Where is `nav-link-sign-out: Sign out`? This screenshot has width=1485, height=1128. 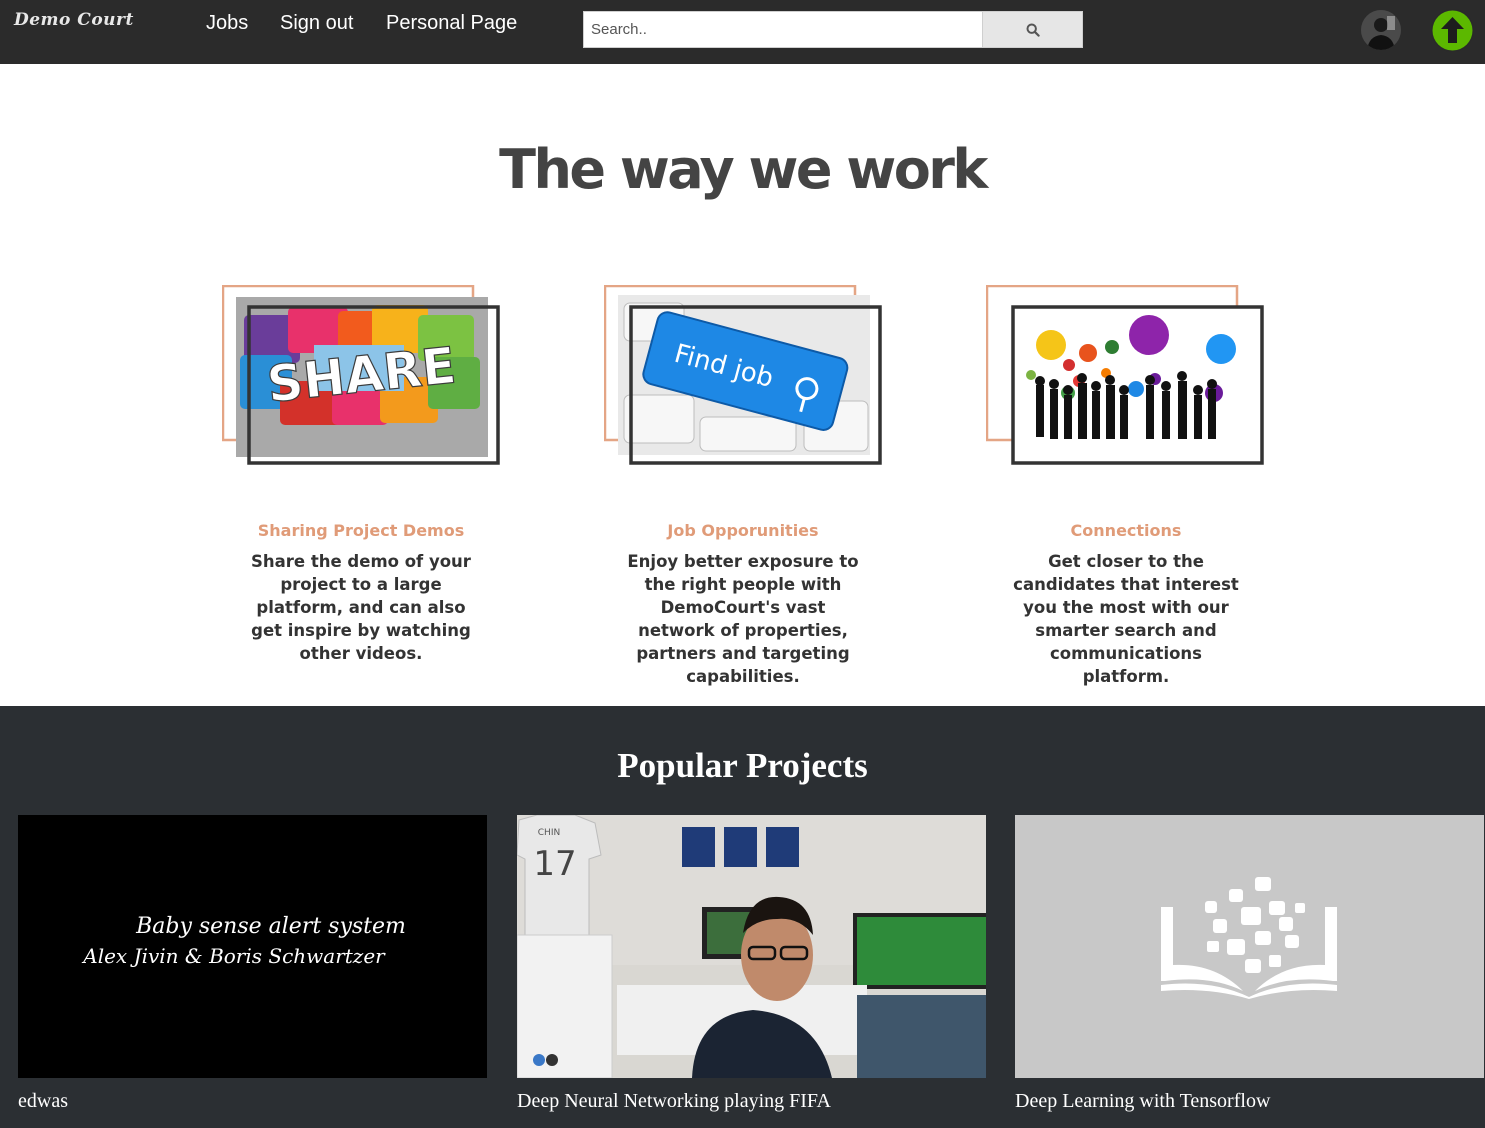
nav-link-sign-out: Sign out is located at coordinates (316, 23).